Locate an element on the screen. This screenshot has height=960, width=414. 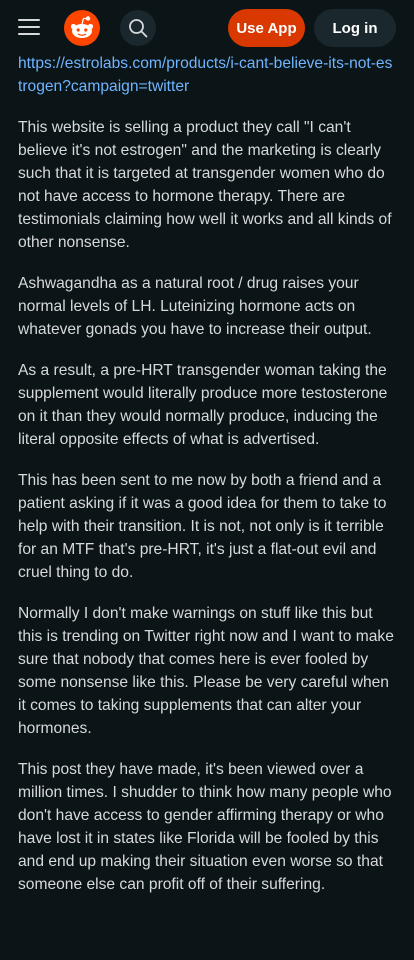
search-button is located at coordinates (138, 28).